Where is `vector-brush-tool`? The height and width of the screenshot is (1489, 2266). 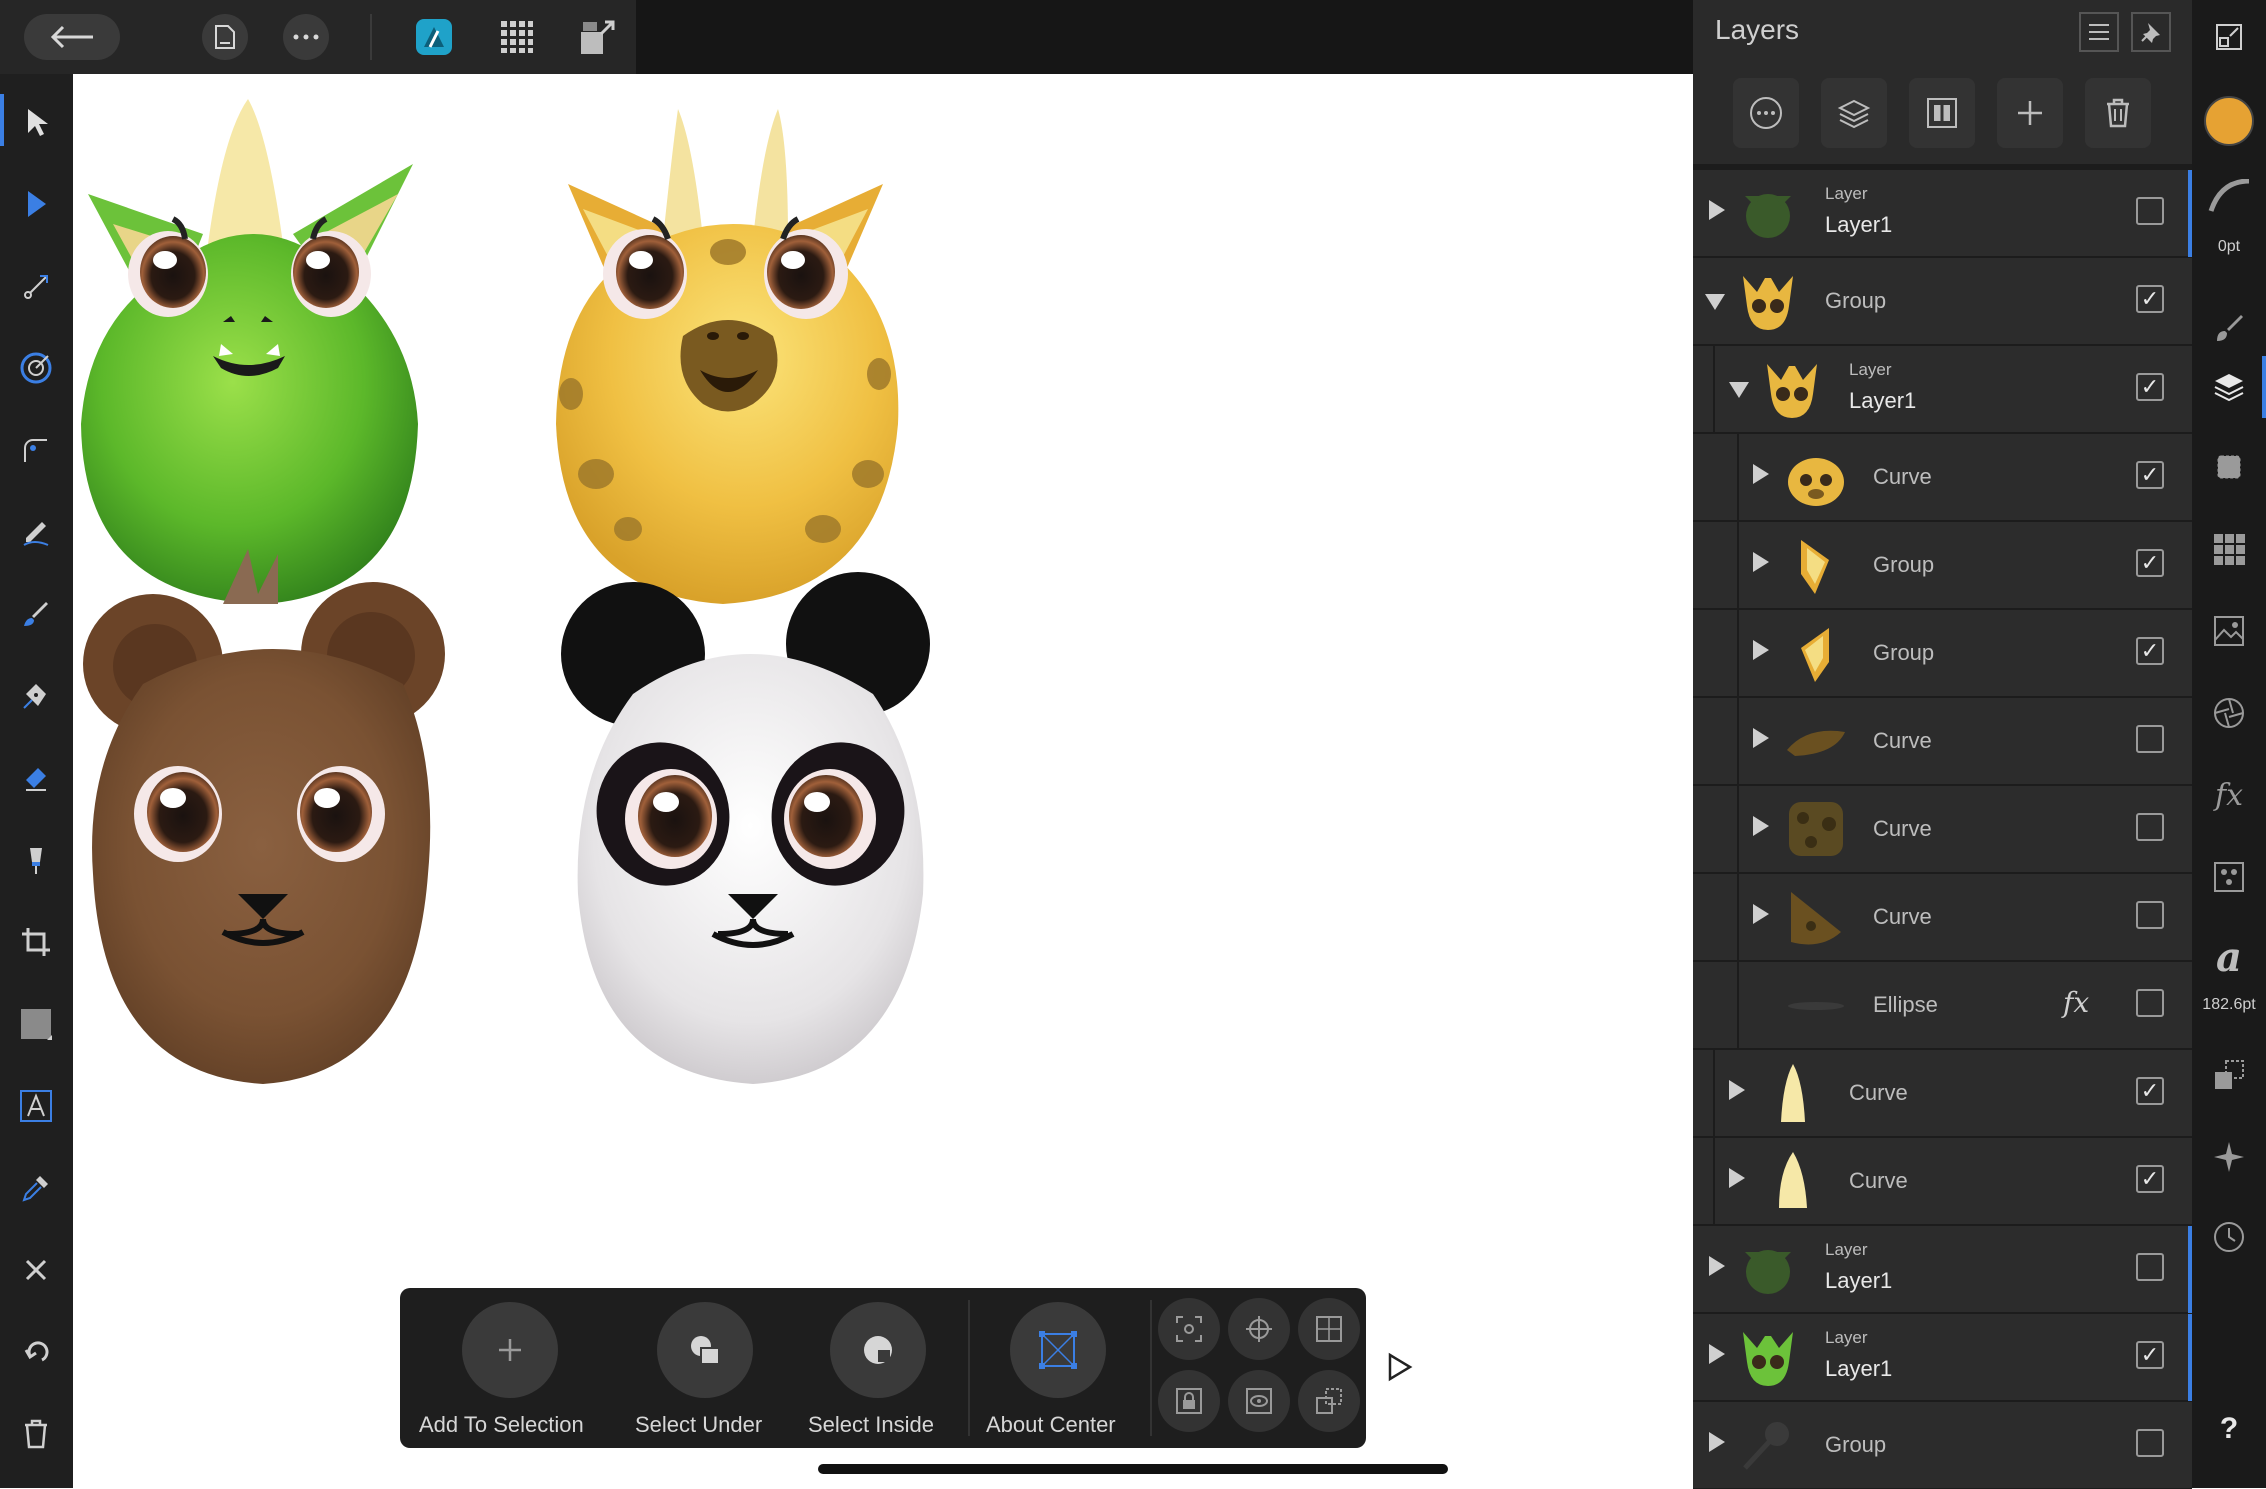
vector-brush-tool is located at coordinates (36, 614).